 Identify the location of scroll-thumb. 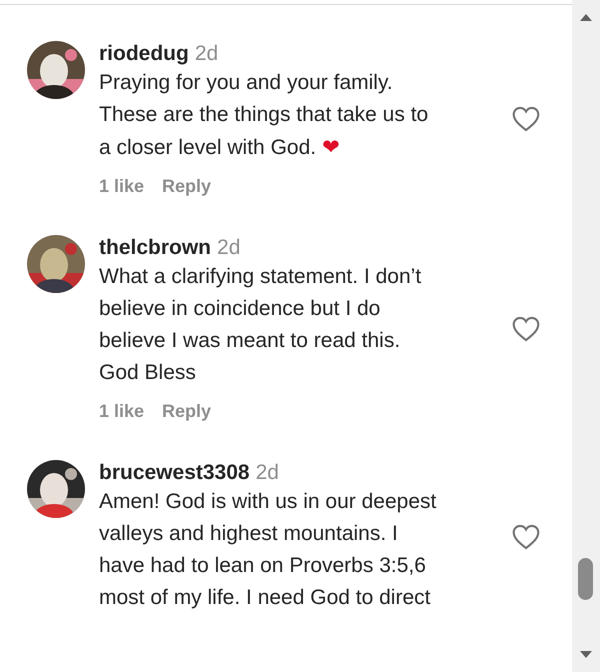
(585, 579).